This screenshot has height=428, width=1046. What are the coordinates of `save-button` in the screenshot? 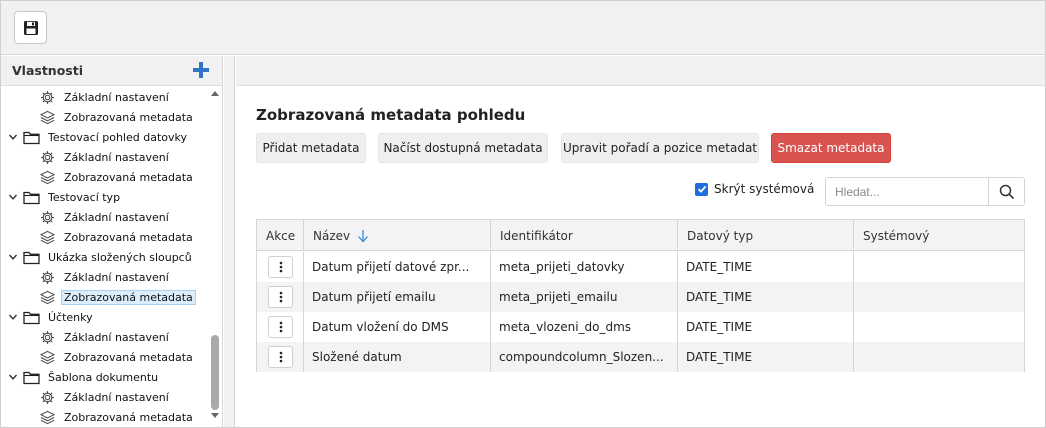 It's located at (30, 27).